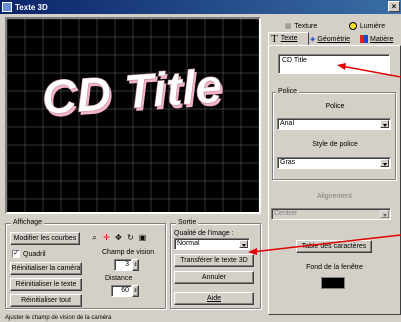  I want to click on police-group: Police Police Arial Style de police Gras, so click(334, 134).